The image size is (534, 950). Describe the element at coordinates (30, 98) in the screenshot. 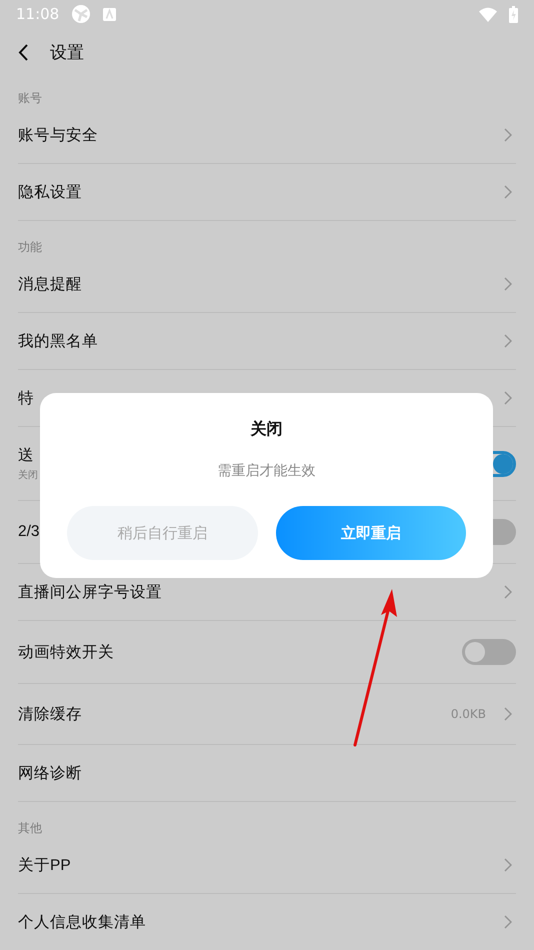

I see `section-header: 账号` at that location.